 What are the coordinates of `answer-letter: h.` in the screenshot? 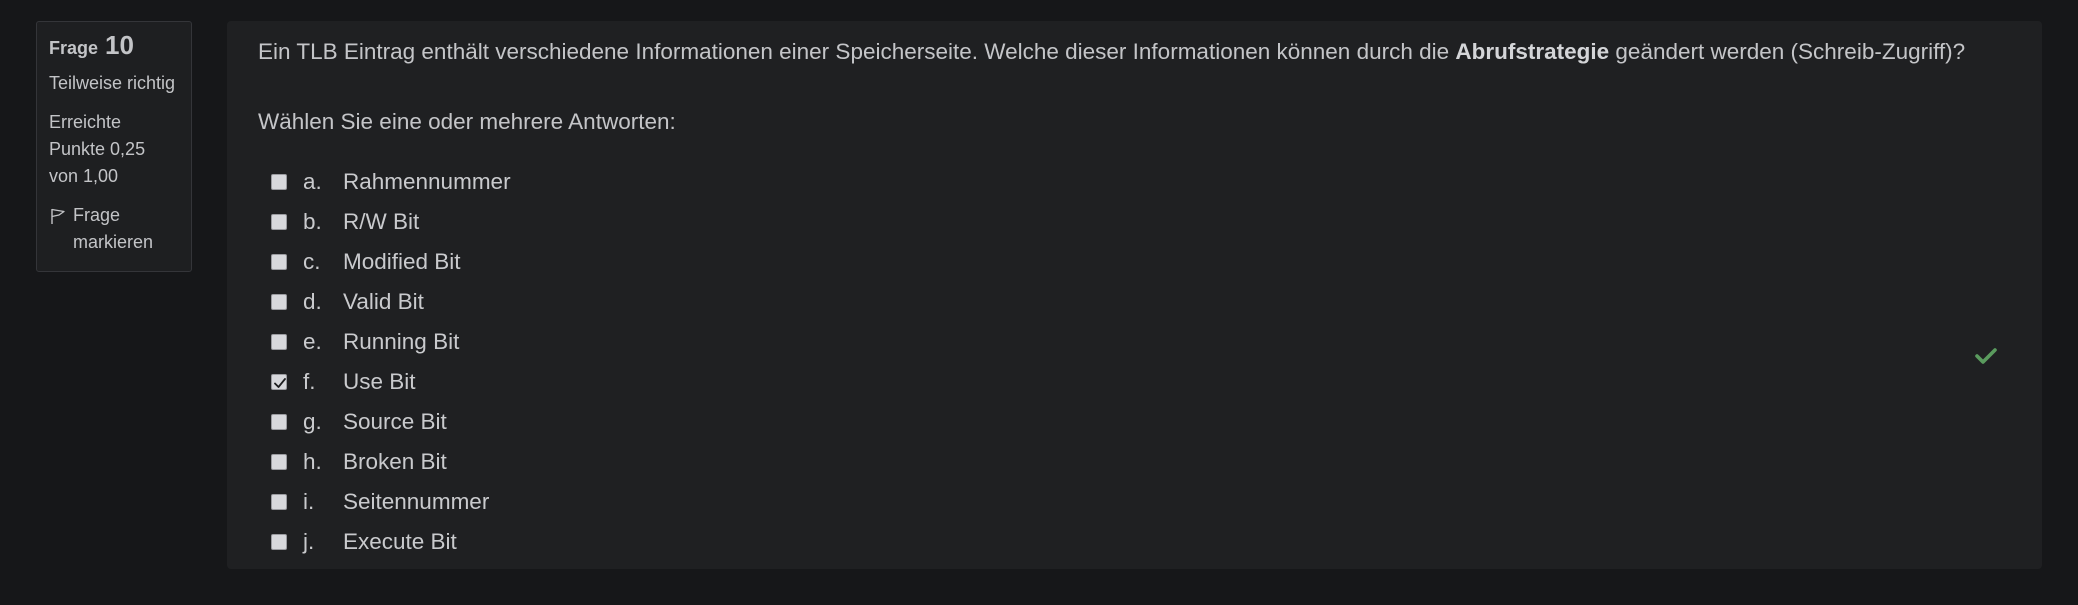 It's located at (312, 461).